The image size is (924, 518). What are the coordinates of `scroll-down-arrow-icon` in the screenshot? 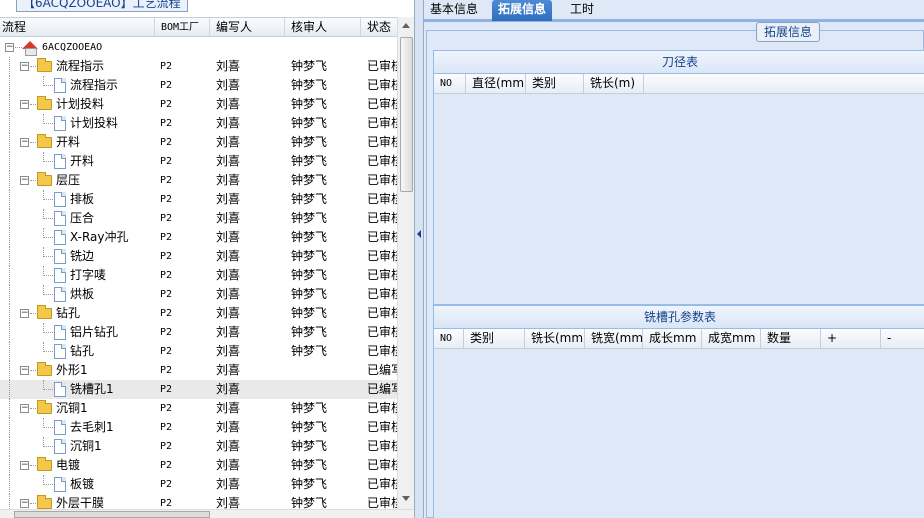 It's located at (406, 498).